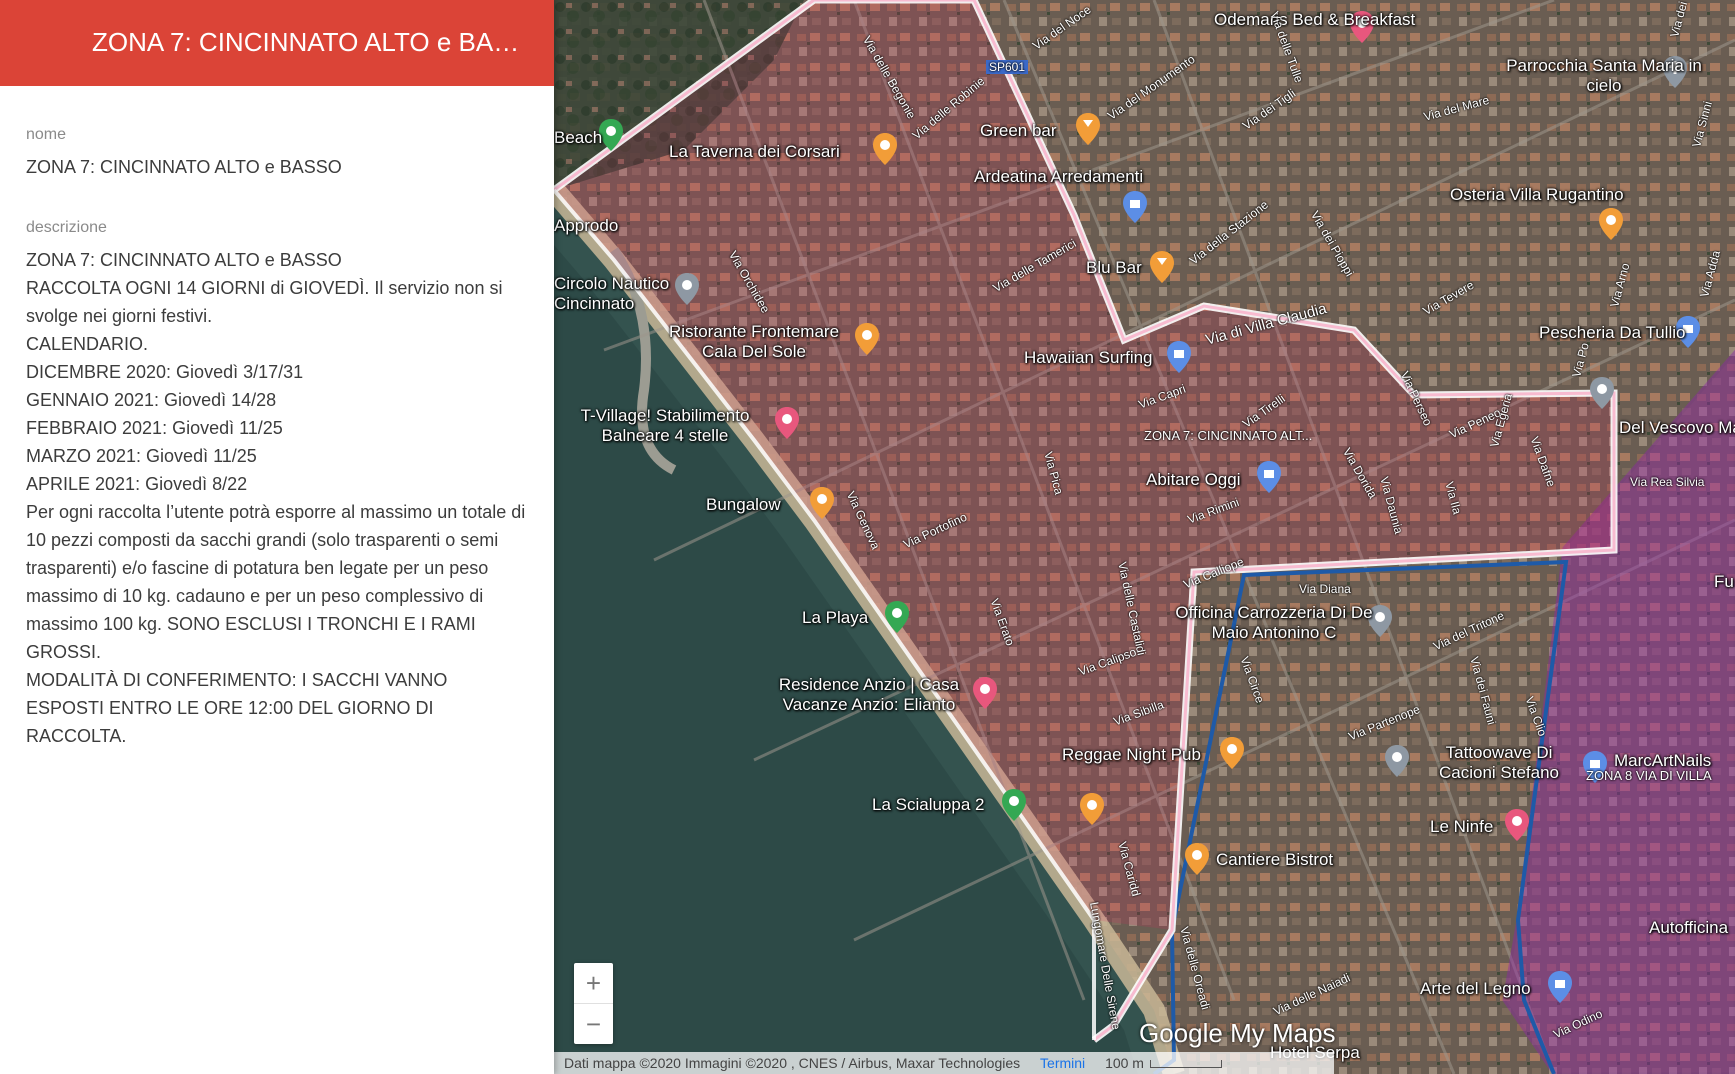 Image resolution: width=1735 pixels, height=1074 pixels. I want to click on place-label: Parrocchia Santa Maria in cielo, so click(1604, 76).